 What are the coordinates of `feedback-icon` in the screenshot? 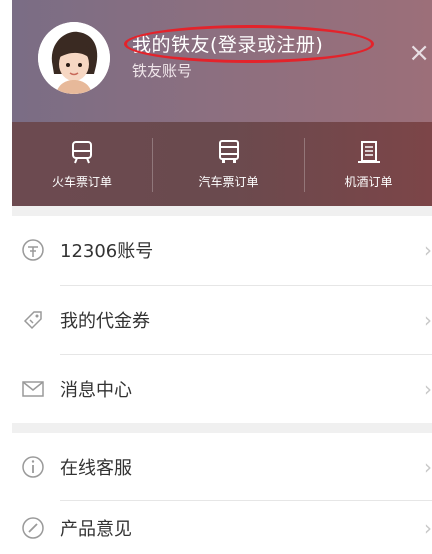 It's located at (33, 527).